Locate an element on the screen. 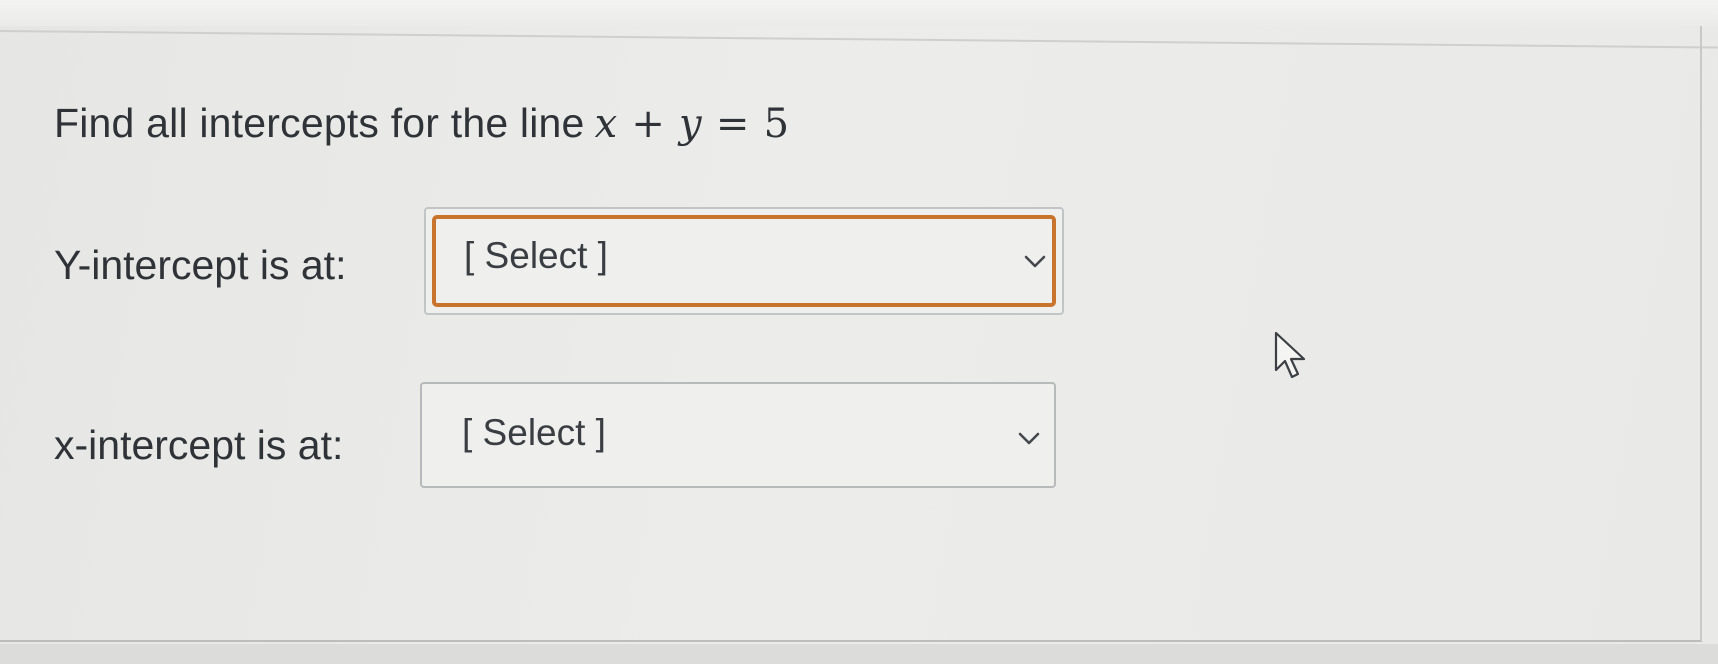 The image size is (1718, 664). equation: x + y = 5 is located at coordinates (692, 124).